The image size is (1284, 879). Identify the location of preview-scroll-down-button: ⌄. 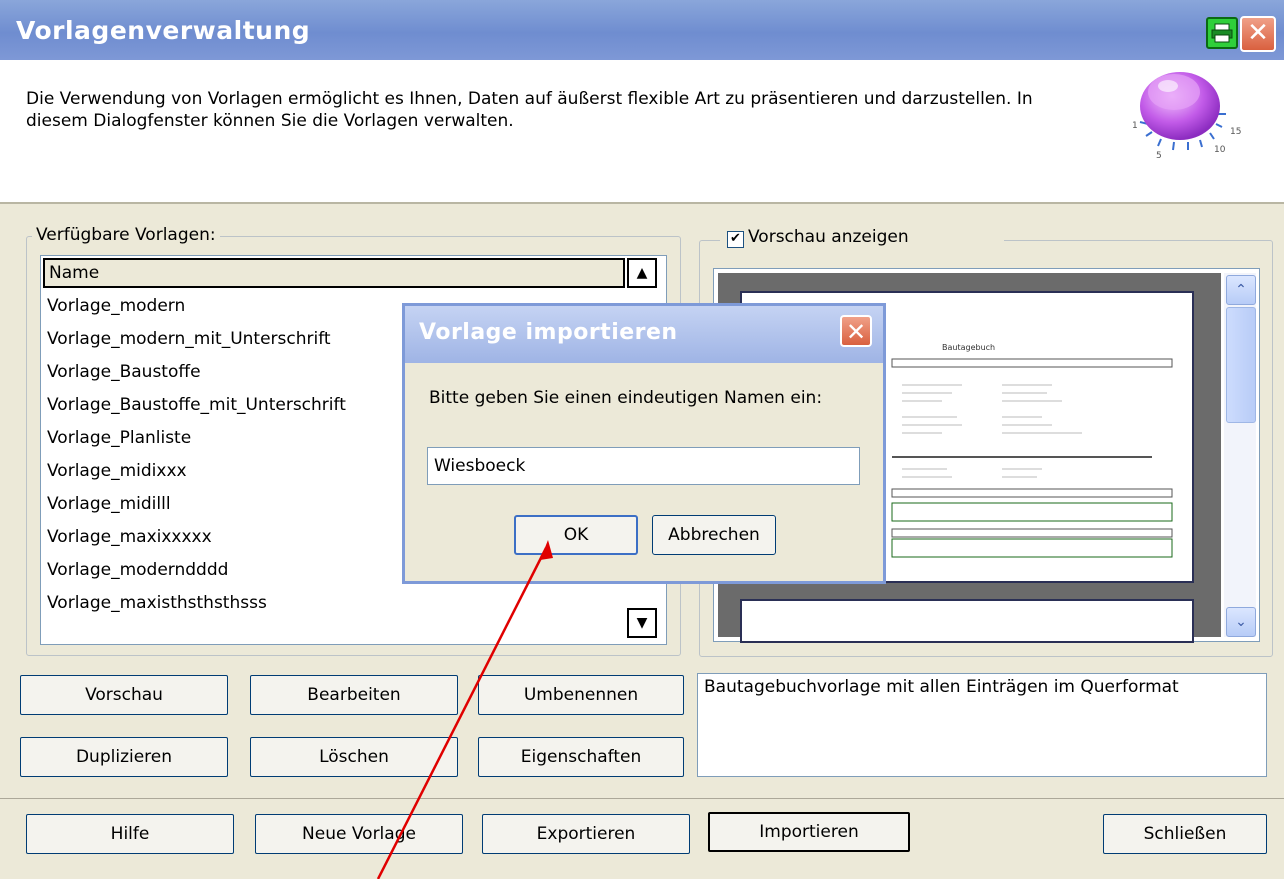
(1241, 622).